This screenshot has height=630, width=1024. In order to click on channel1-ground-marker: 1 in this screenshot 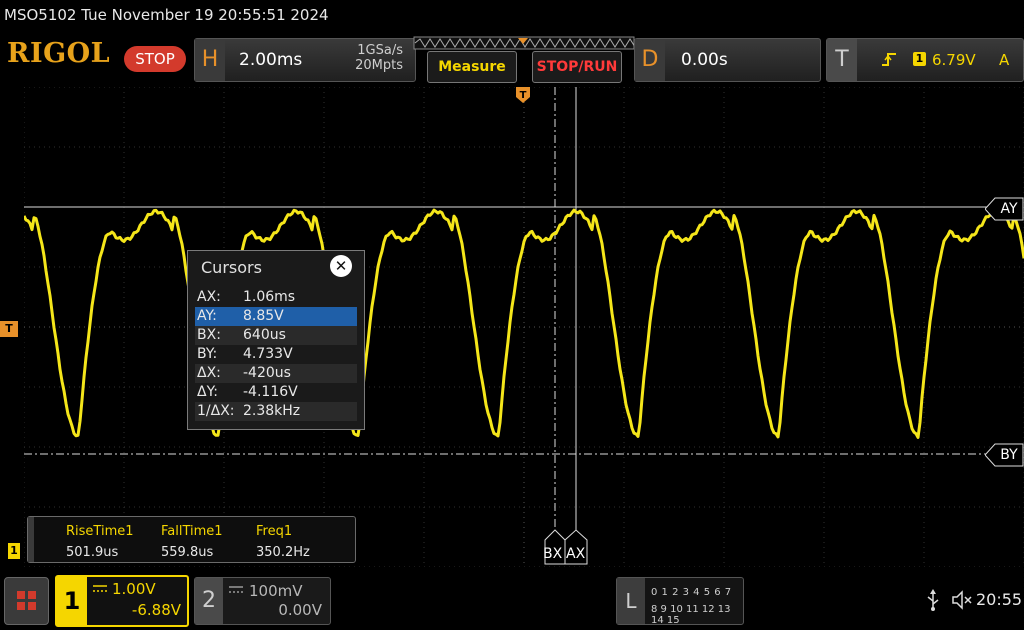, I will do `click(14, 551)`.